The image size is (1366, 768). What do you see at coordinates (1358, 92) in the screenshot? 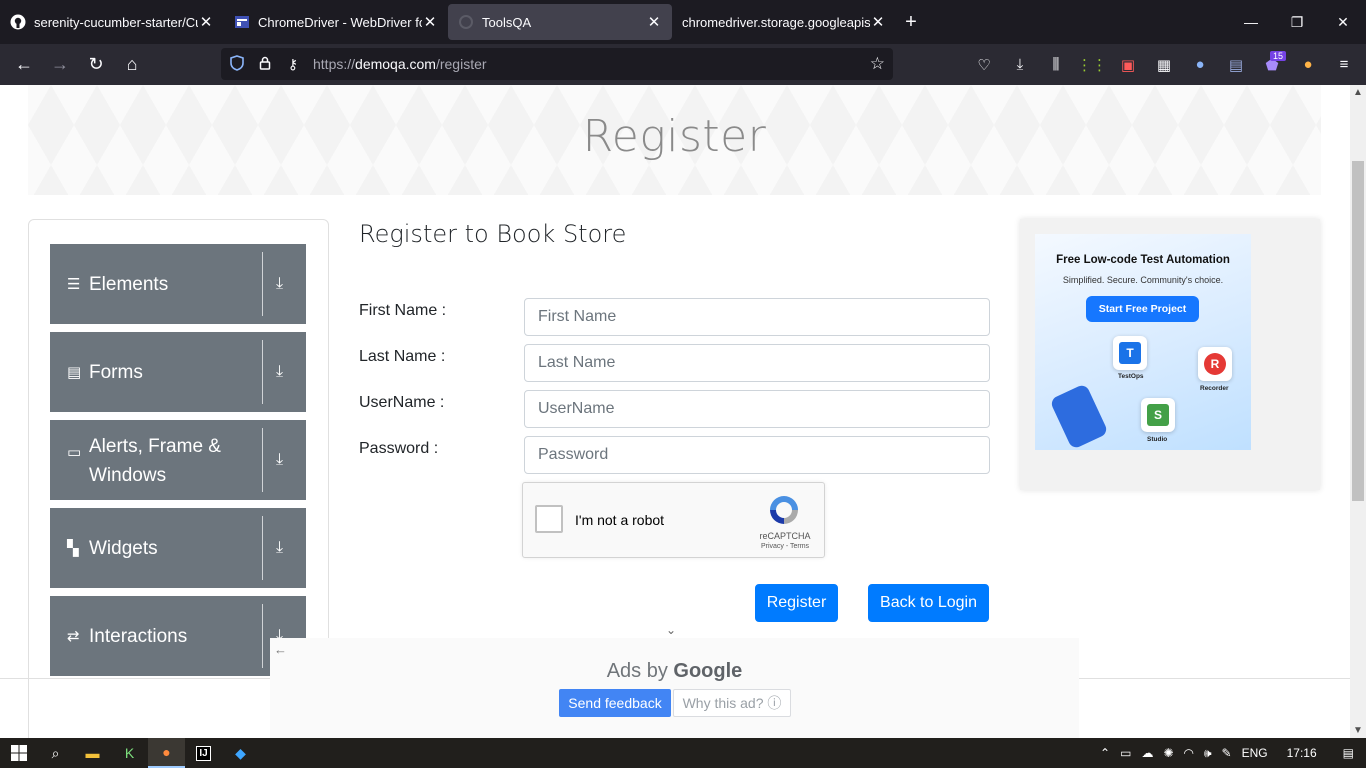
I see `scroll-up-icon: ▲` at bounding box center [1358, 92].